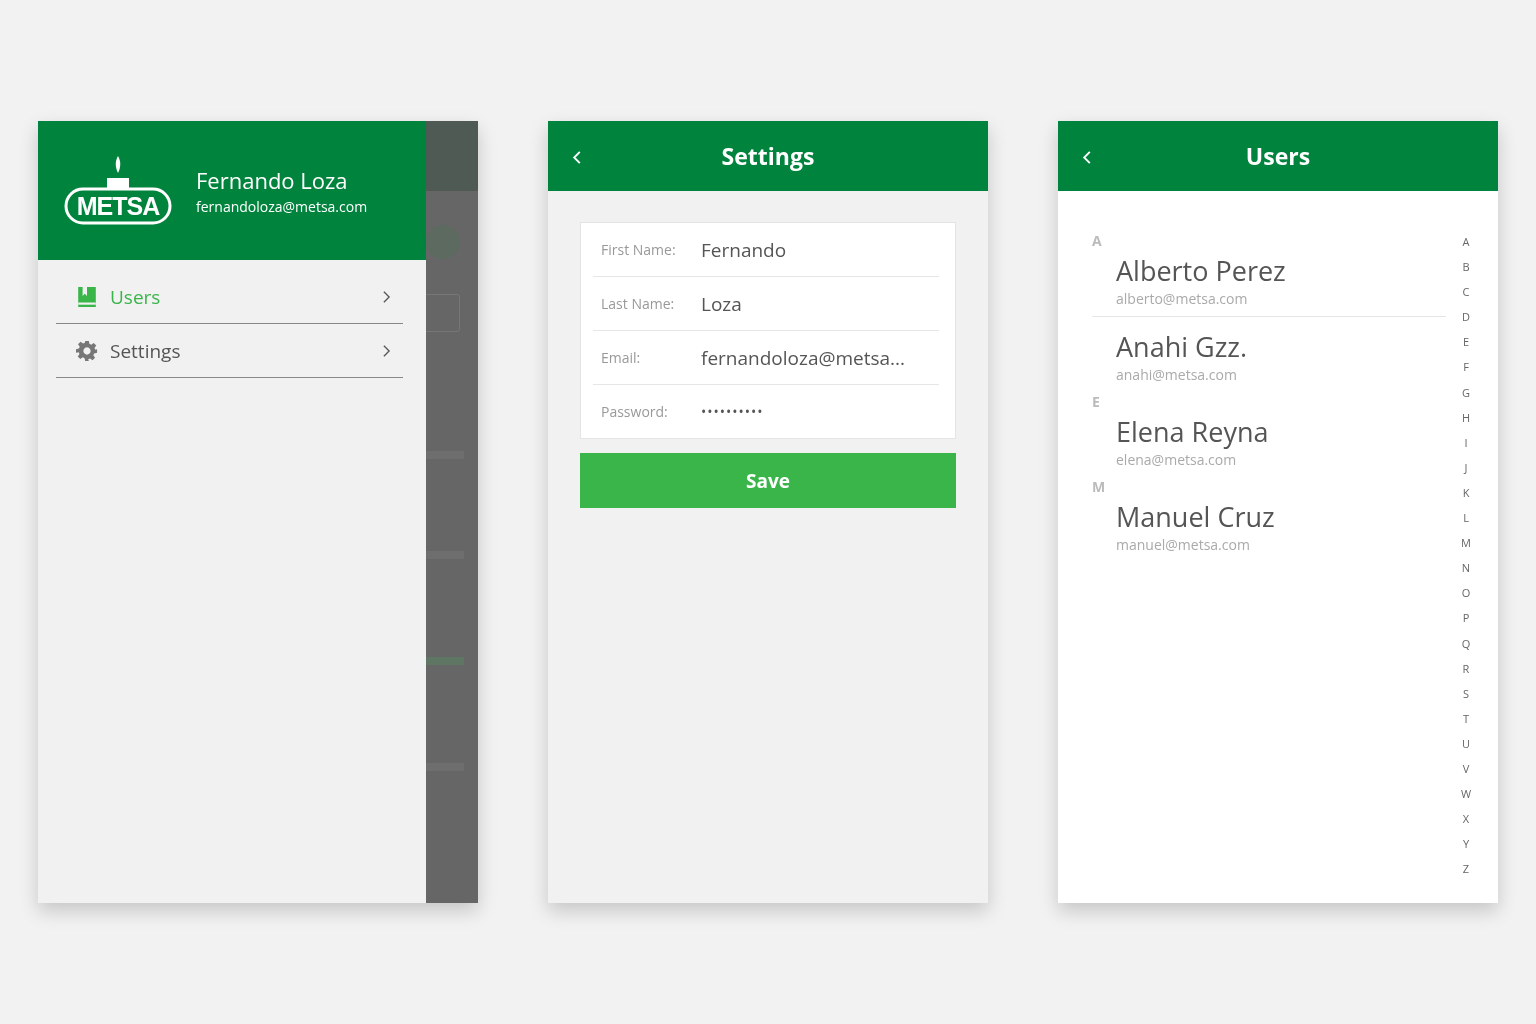  I want to click on user-list-item: Alberto Perez alberto@metsa.com, so click(1269, 283).